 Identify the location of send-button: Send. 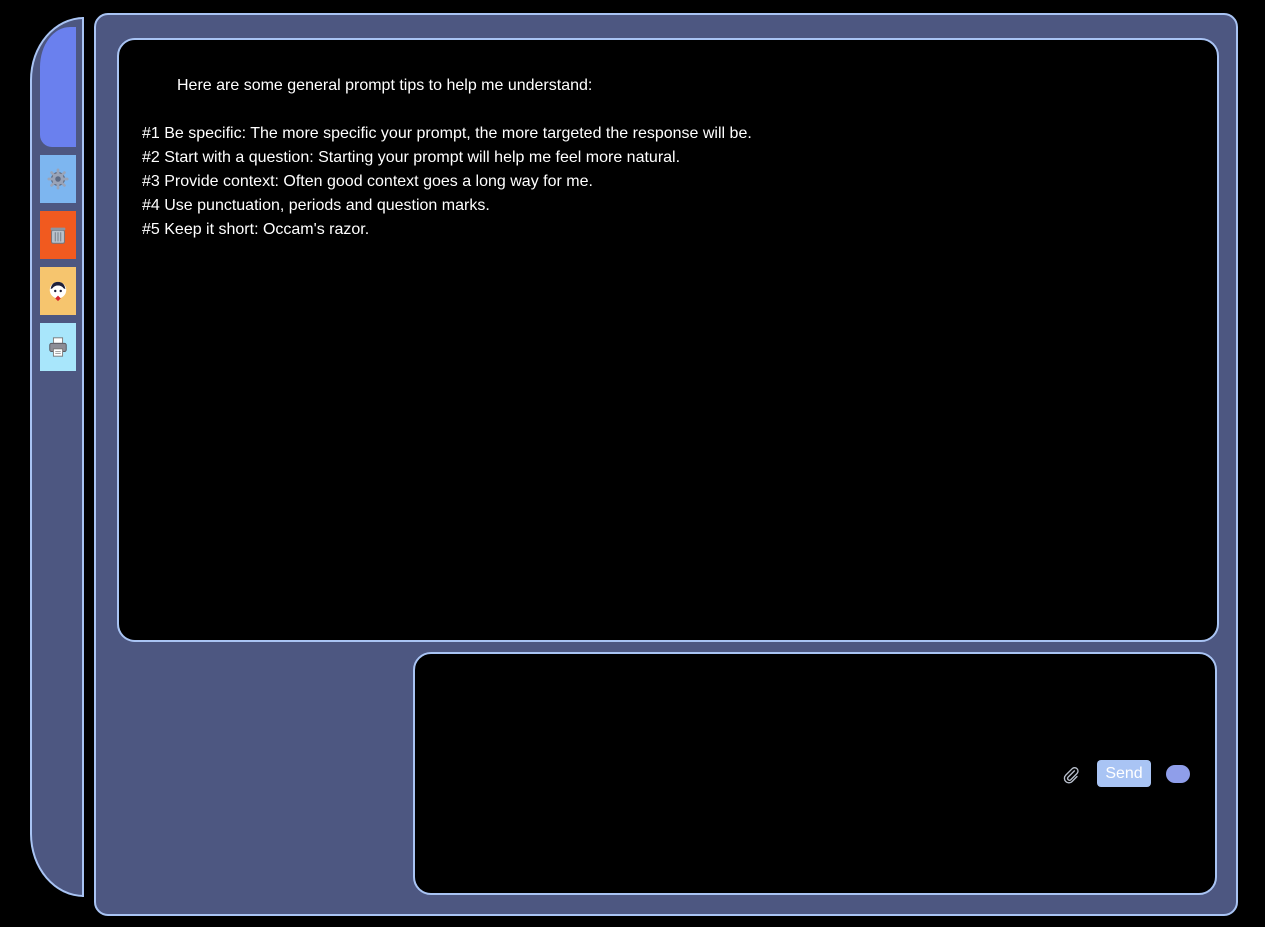
(1124, 773).